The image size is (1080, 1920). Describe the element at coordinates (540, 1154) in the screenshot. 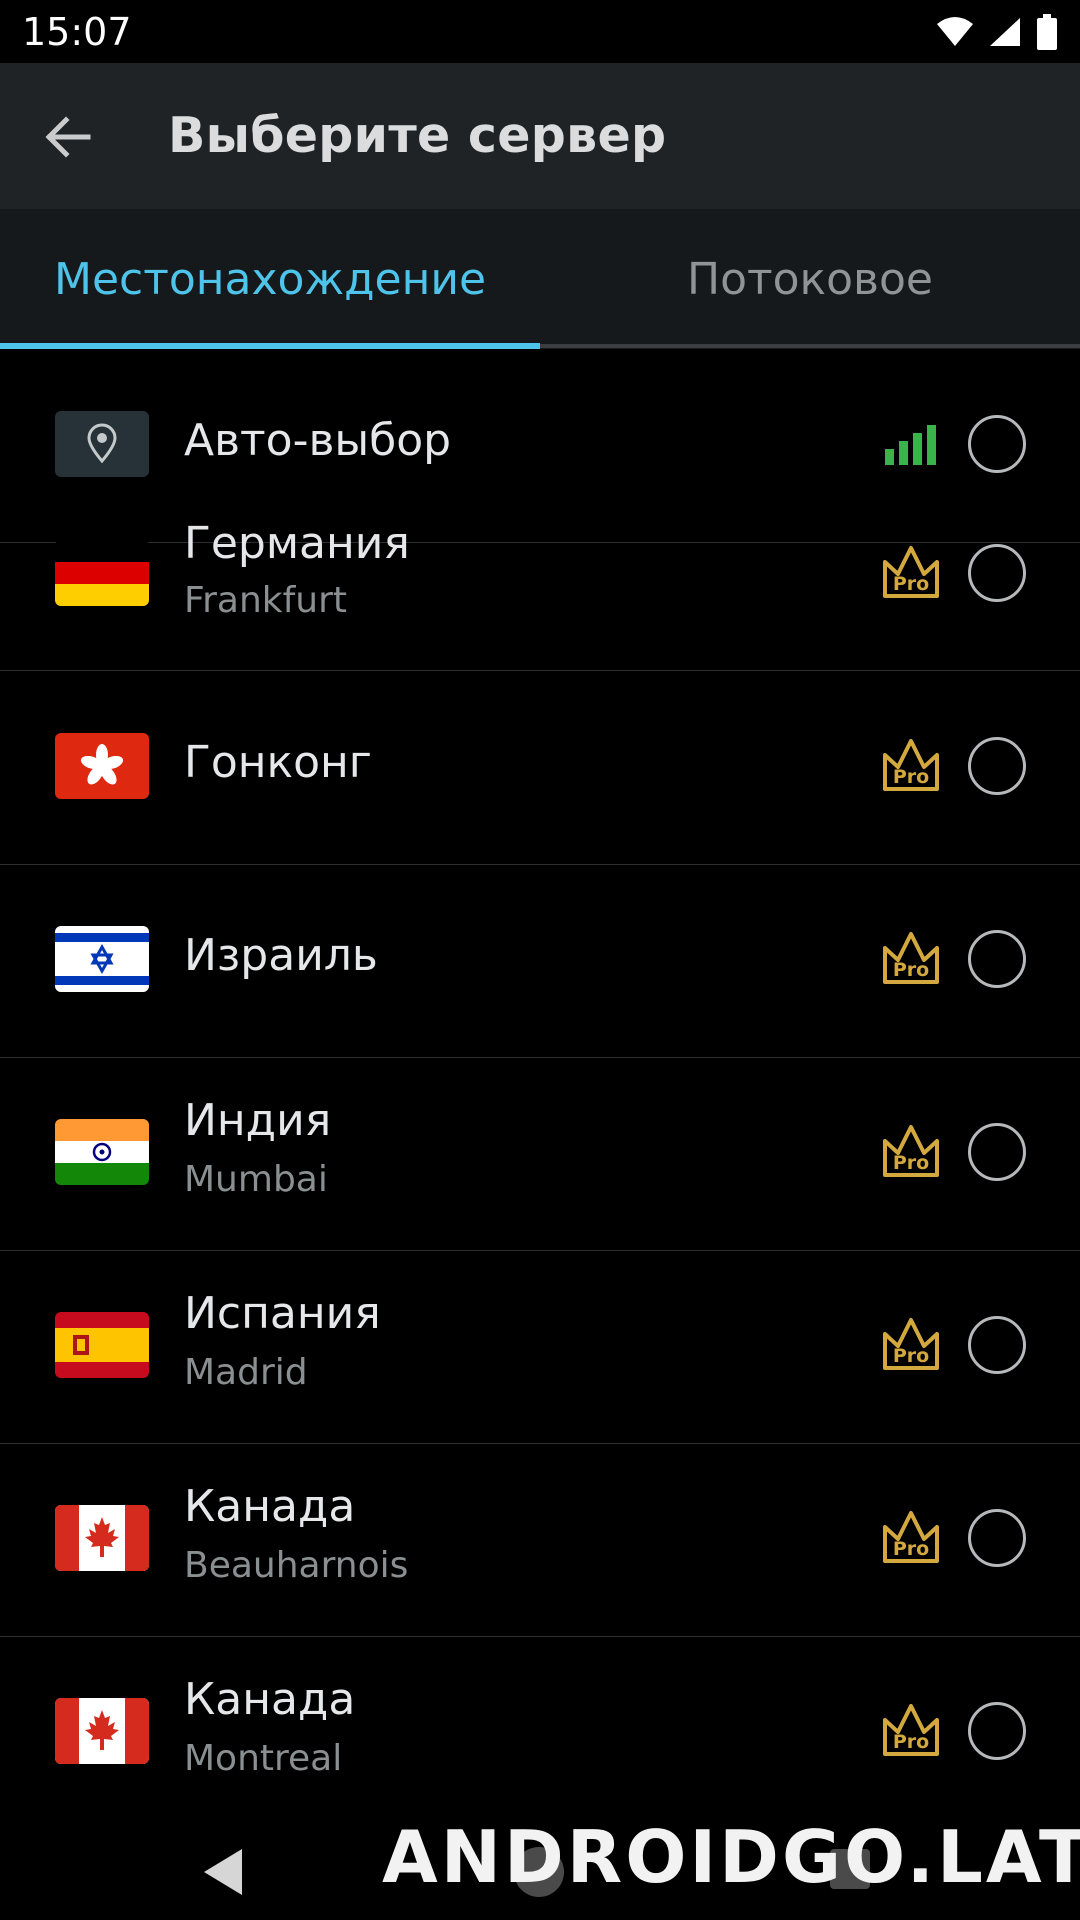

I see `server-row-india: Индия Mumbai Pro` at that location.